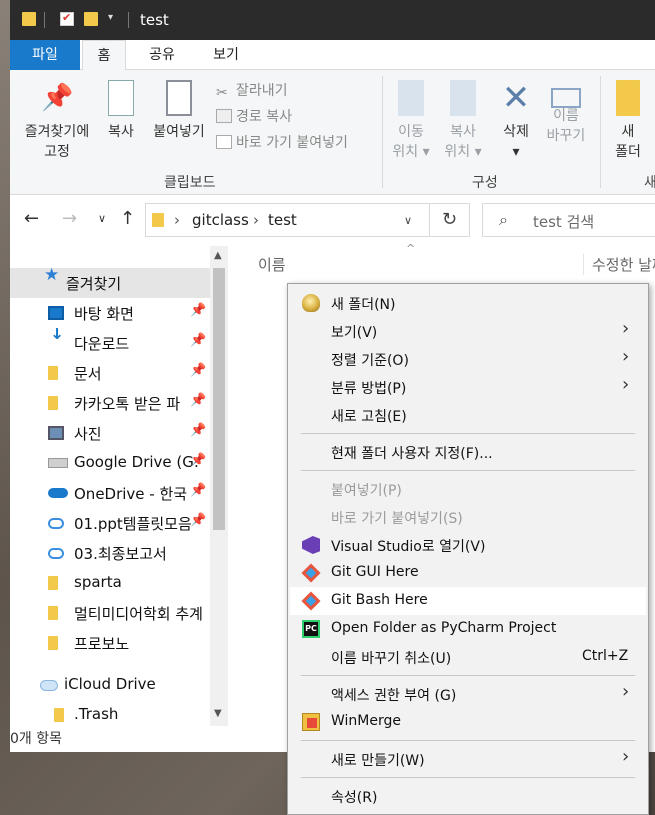 This screenshot has height=815, width=655. Describe the element at coordinates (282, 220) in the screenshot. I see `breadcrumb-test: test` at that location.